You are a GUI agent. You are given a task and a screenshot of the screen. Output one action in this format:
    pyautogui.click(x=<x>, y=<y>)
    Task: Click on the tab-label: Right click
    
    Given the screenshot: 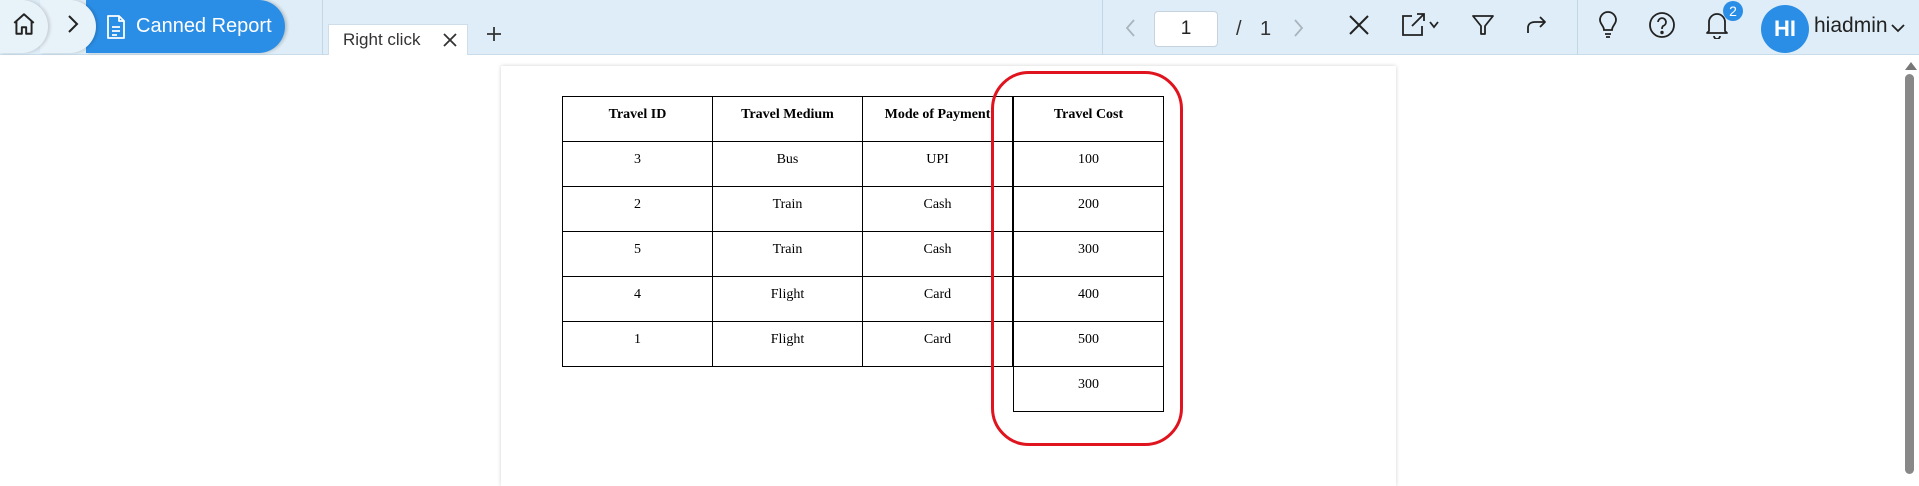 What is the action you would take?
    pyautogui.click(x=382, y=39)
    